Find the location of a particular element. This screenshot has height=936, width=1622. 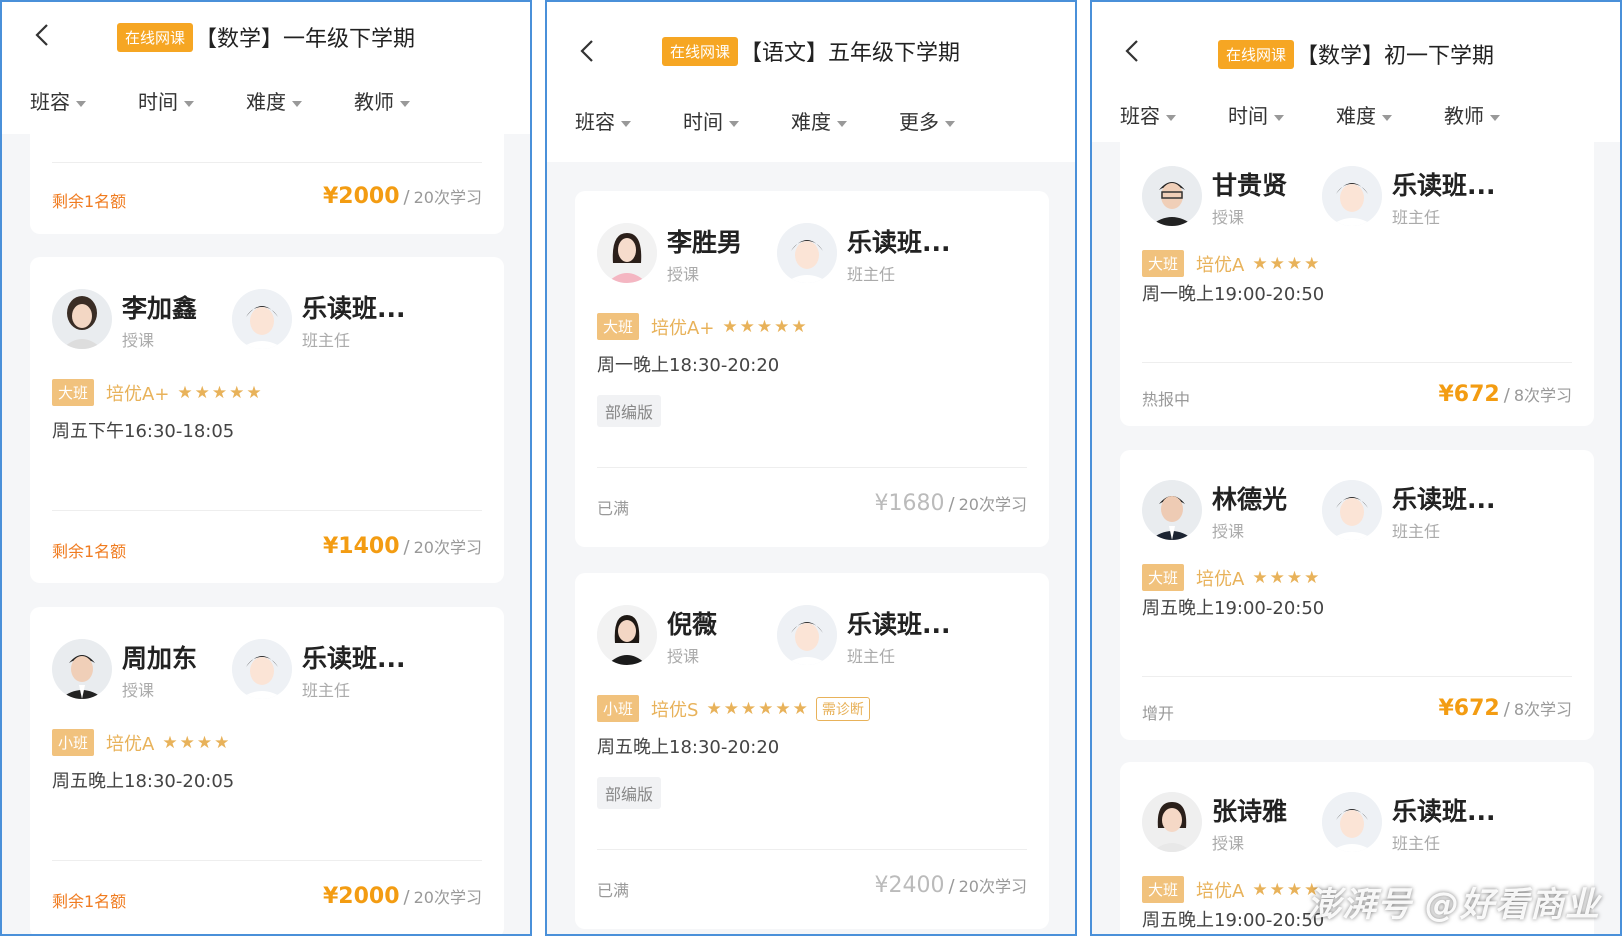

filter-more: 更多 is located at coordinates (927, 120).